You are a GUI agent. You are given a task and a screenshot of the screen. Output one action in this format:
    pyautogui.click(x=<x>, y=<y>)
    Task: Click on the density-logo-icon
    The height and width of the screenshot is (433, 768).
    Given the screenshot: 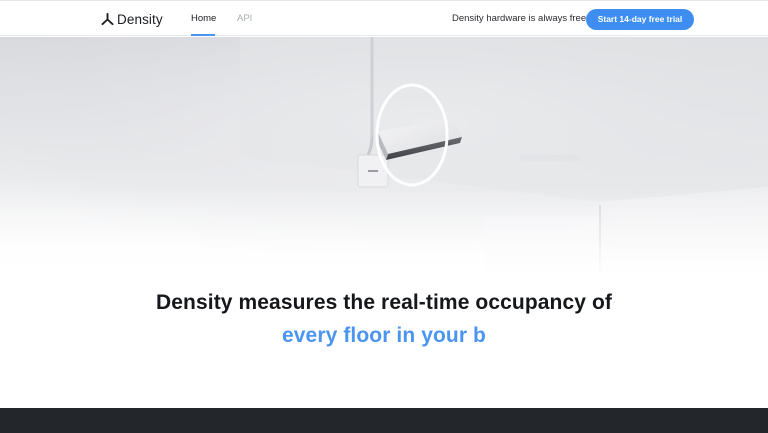 What is the action you would take?
    pyautogui.click(x=107, y=18)
    